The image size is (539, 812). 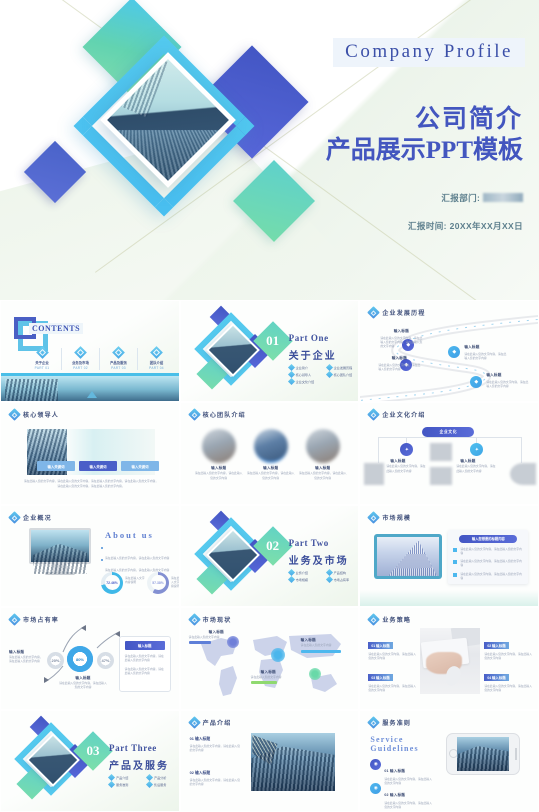 I want to click on map-pin-asia, so click(x=277, y=655).